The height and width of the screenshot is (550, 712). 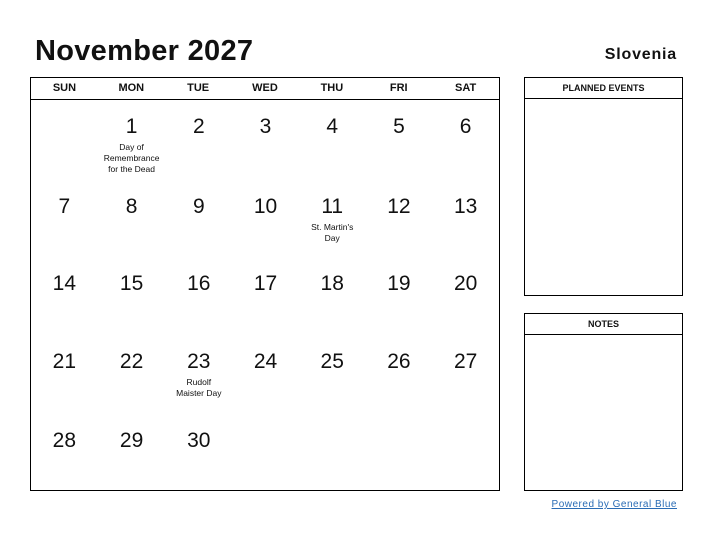 What do you see at coordinates (399, 296) in the screenshot?
I see `day-cell: 19` at bounding box center [399, 296].